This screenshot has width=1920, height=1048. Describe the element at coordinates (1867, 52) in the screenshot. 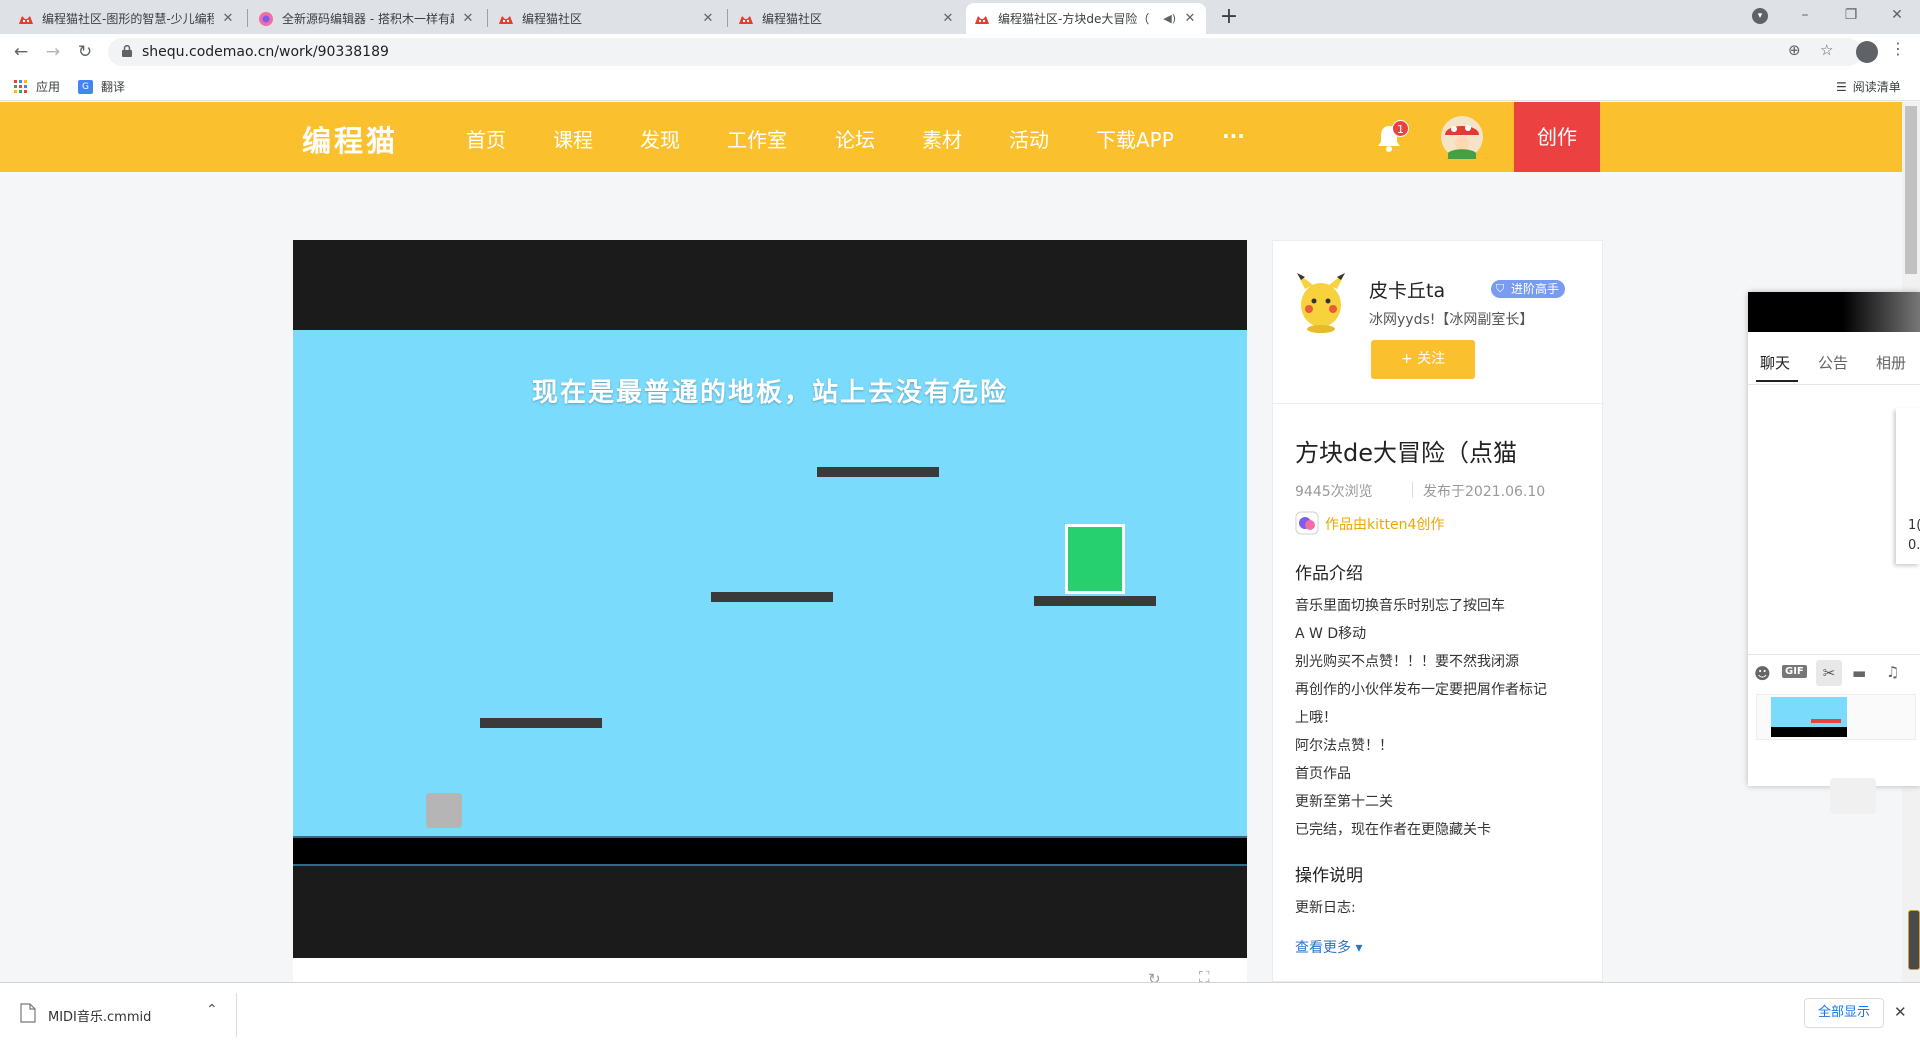

I see `profile-icon` at that location.